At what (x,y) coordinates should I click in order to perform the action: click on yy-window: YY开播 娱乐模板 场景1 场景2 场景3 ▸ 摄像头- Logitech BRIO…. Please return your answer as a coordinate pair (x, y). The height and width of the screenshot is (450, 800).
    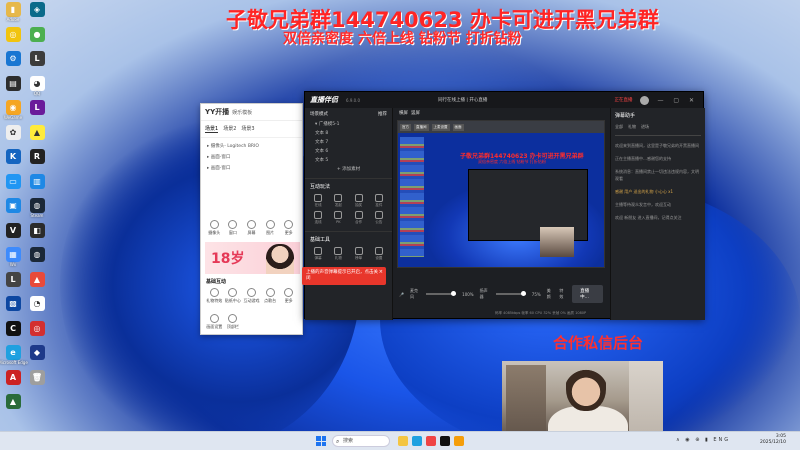
    Looking at the image, I should click on (251, 219).